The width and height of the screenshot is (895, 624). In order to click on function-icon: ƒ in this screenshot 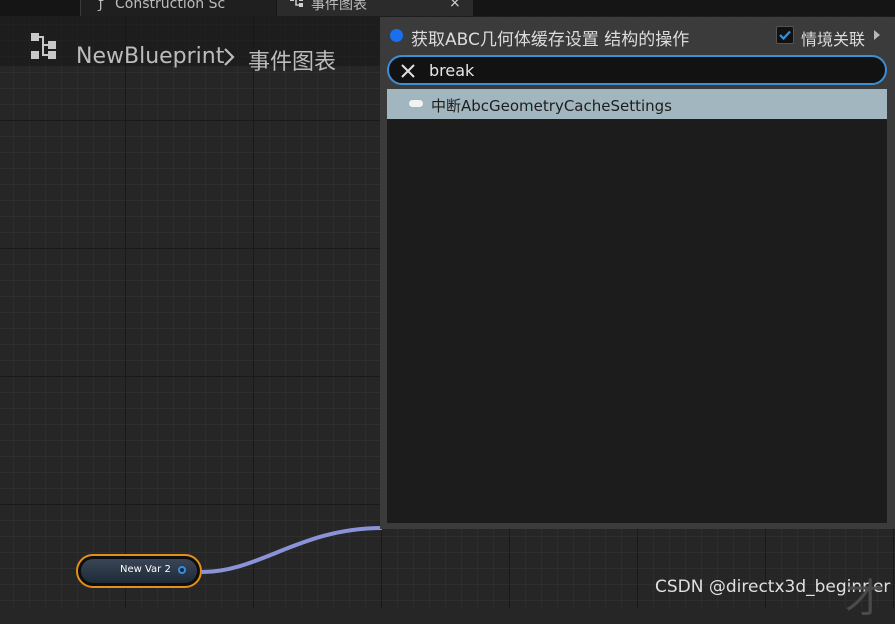, I will do `click(101, 6)`.